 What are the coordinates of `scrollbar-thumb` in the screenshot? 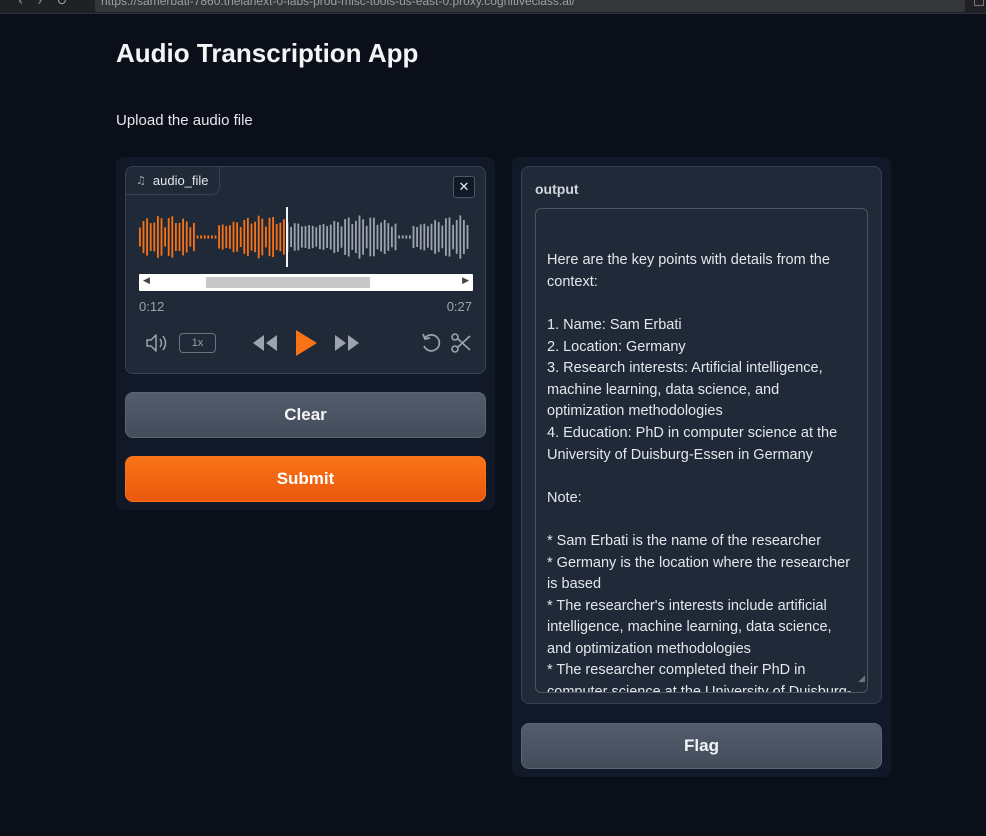 It's located at (288, 282).